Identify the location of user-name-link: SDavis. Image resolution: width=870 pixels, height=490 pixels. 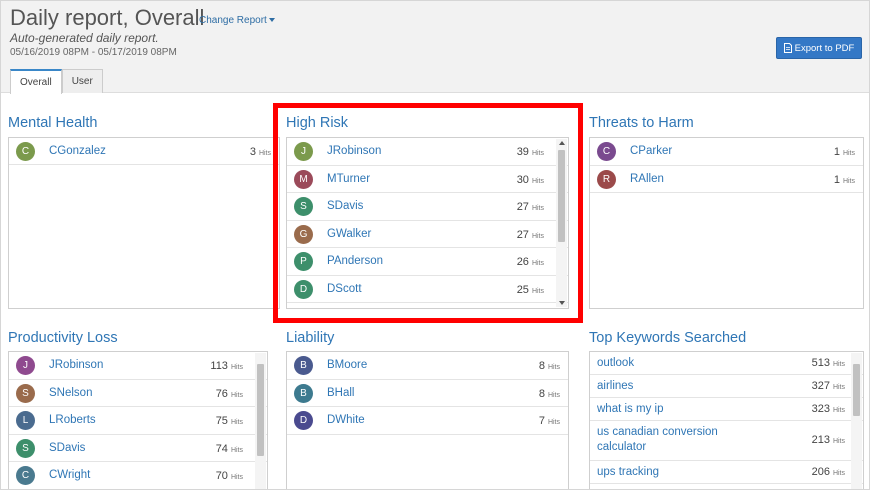
(67, 448).